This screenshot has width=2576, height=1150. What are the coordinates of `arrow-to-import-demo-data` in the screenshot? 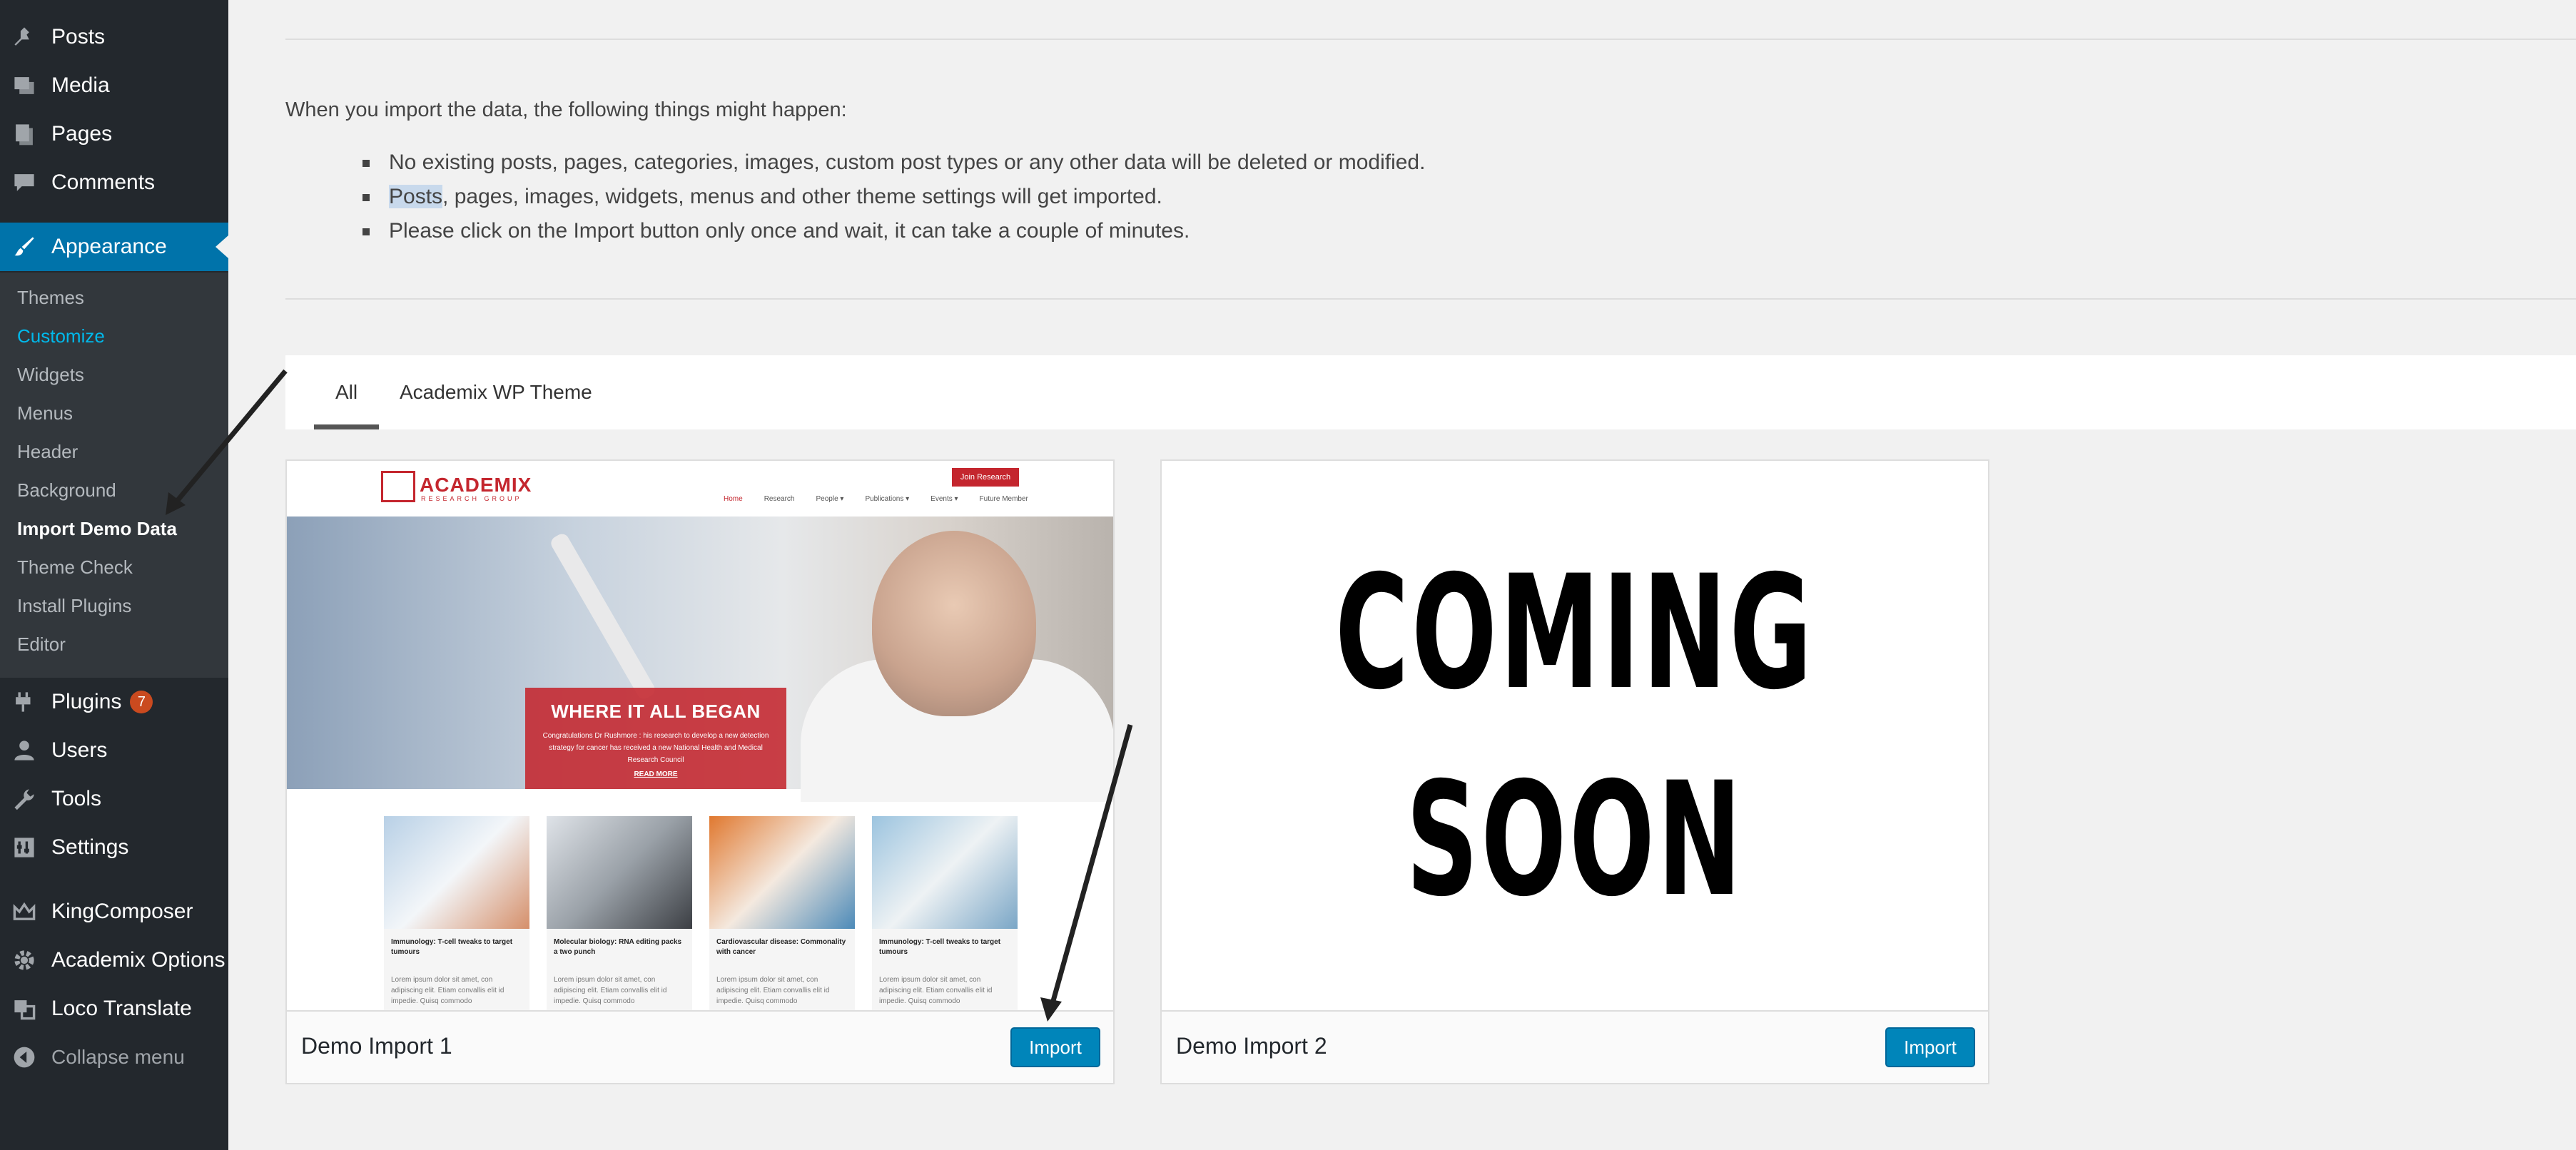 It's located at (230, 437).